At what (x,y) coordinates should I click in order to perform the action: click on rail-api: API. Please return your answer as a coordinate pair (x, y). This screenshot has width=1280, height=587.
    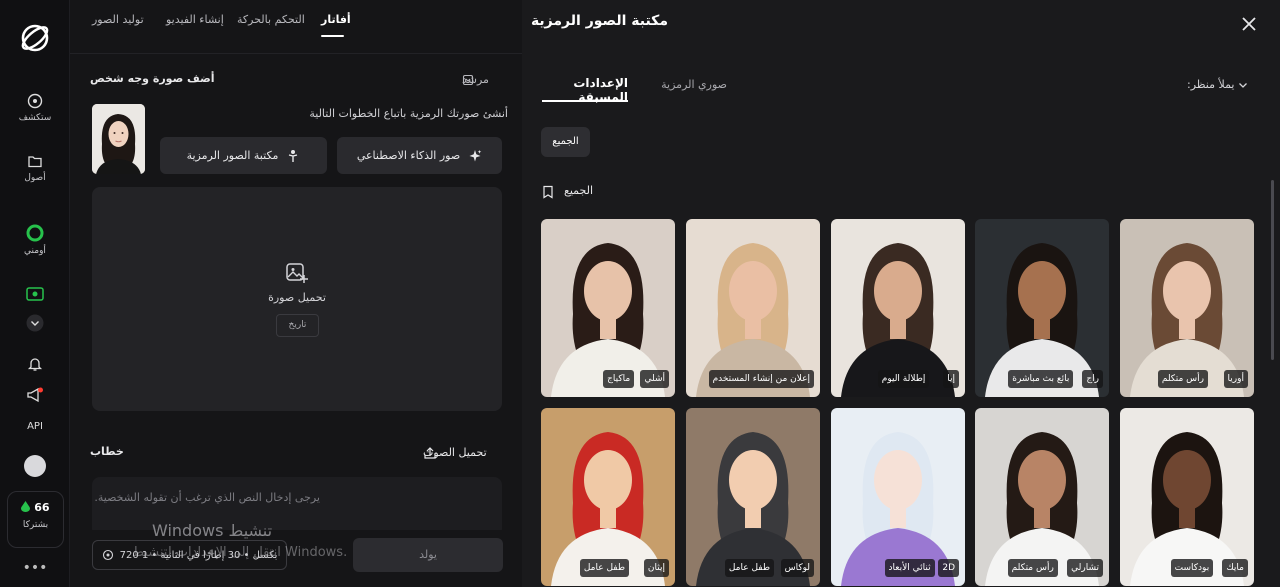
    Looking at the image, I should click on (35, 426).